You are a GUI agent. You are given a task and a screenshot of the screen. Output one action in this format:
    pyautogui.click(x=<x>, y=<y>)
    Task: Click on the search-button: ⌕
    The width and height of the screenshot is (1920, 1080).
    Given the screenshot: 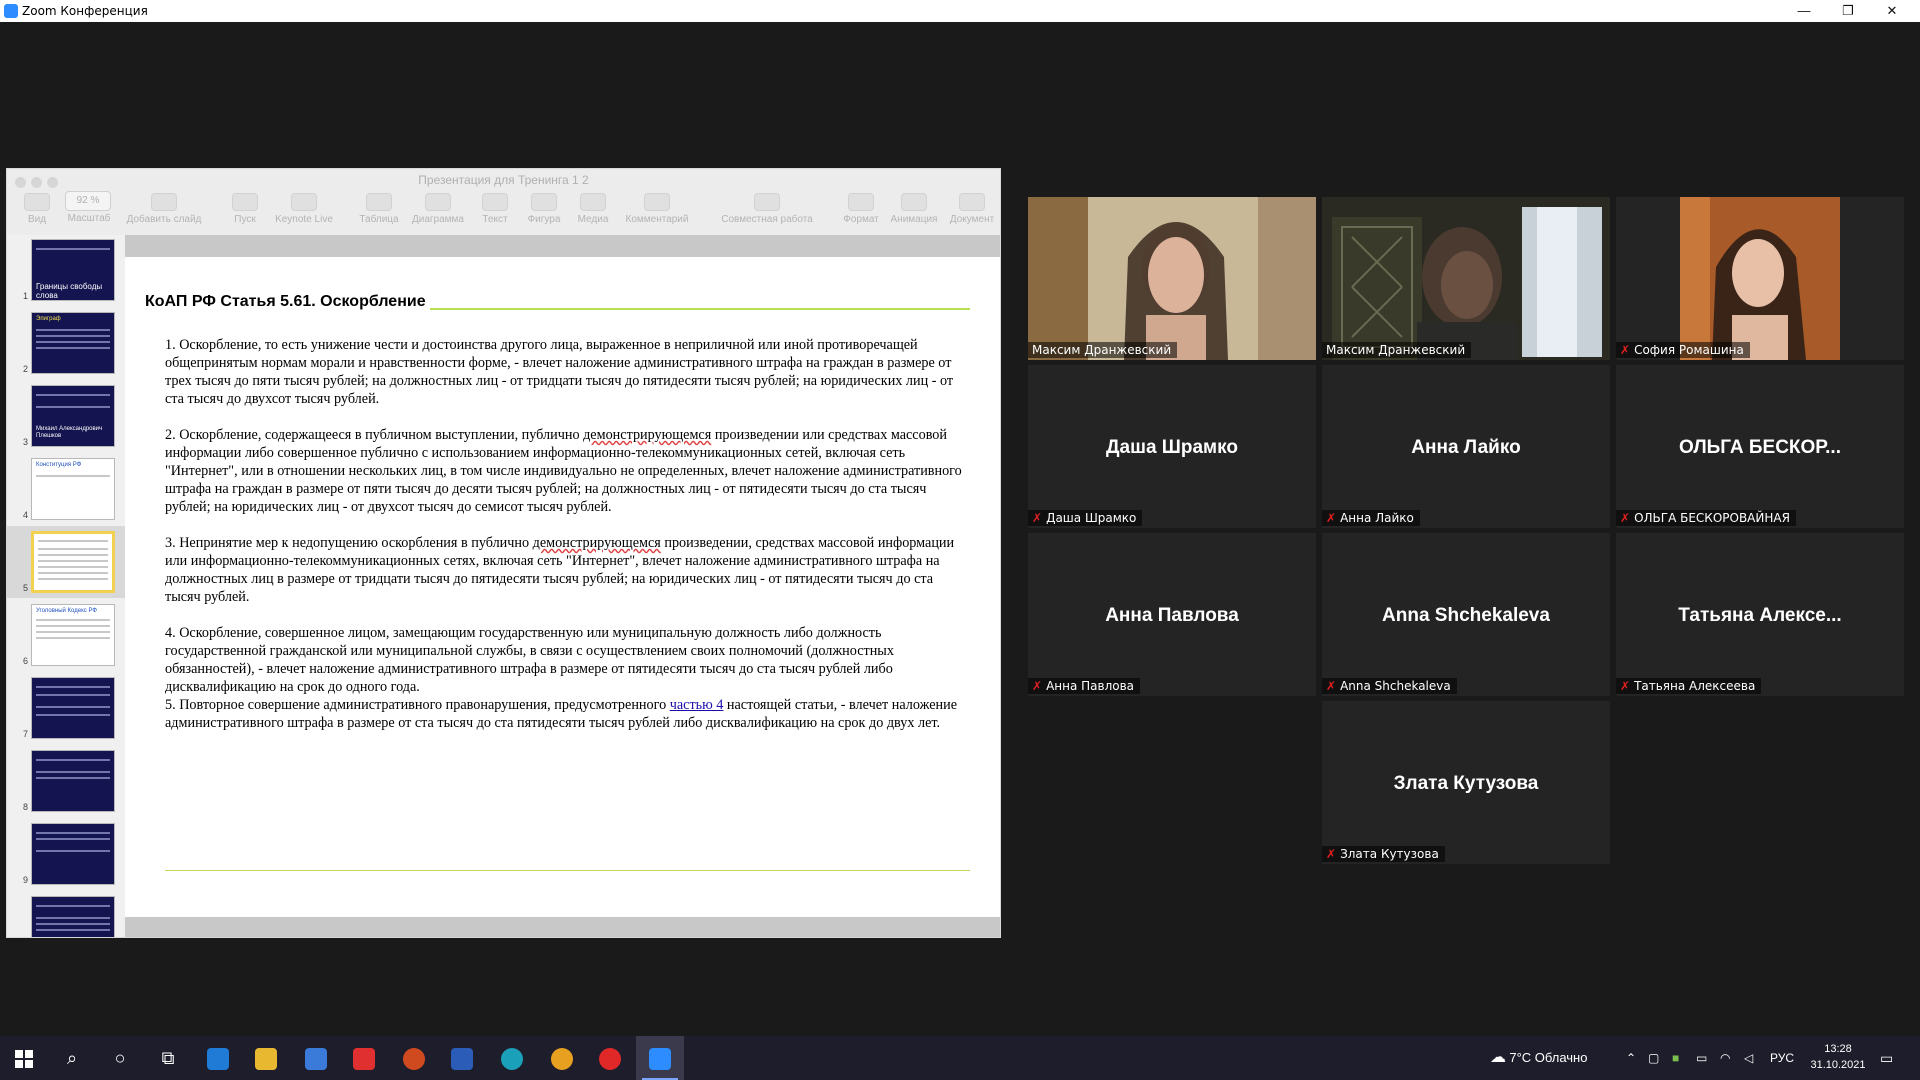 What is the action you would take?
    pyautogui.click(x=72, y=1058)
    